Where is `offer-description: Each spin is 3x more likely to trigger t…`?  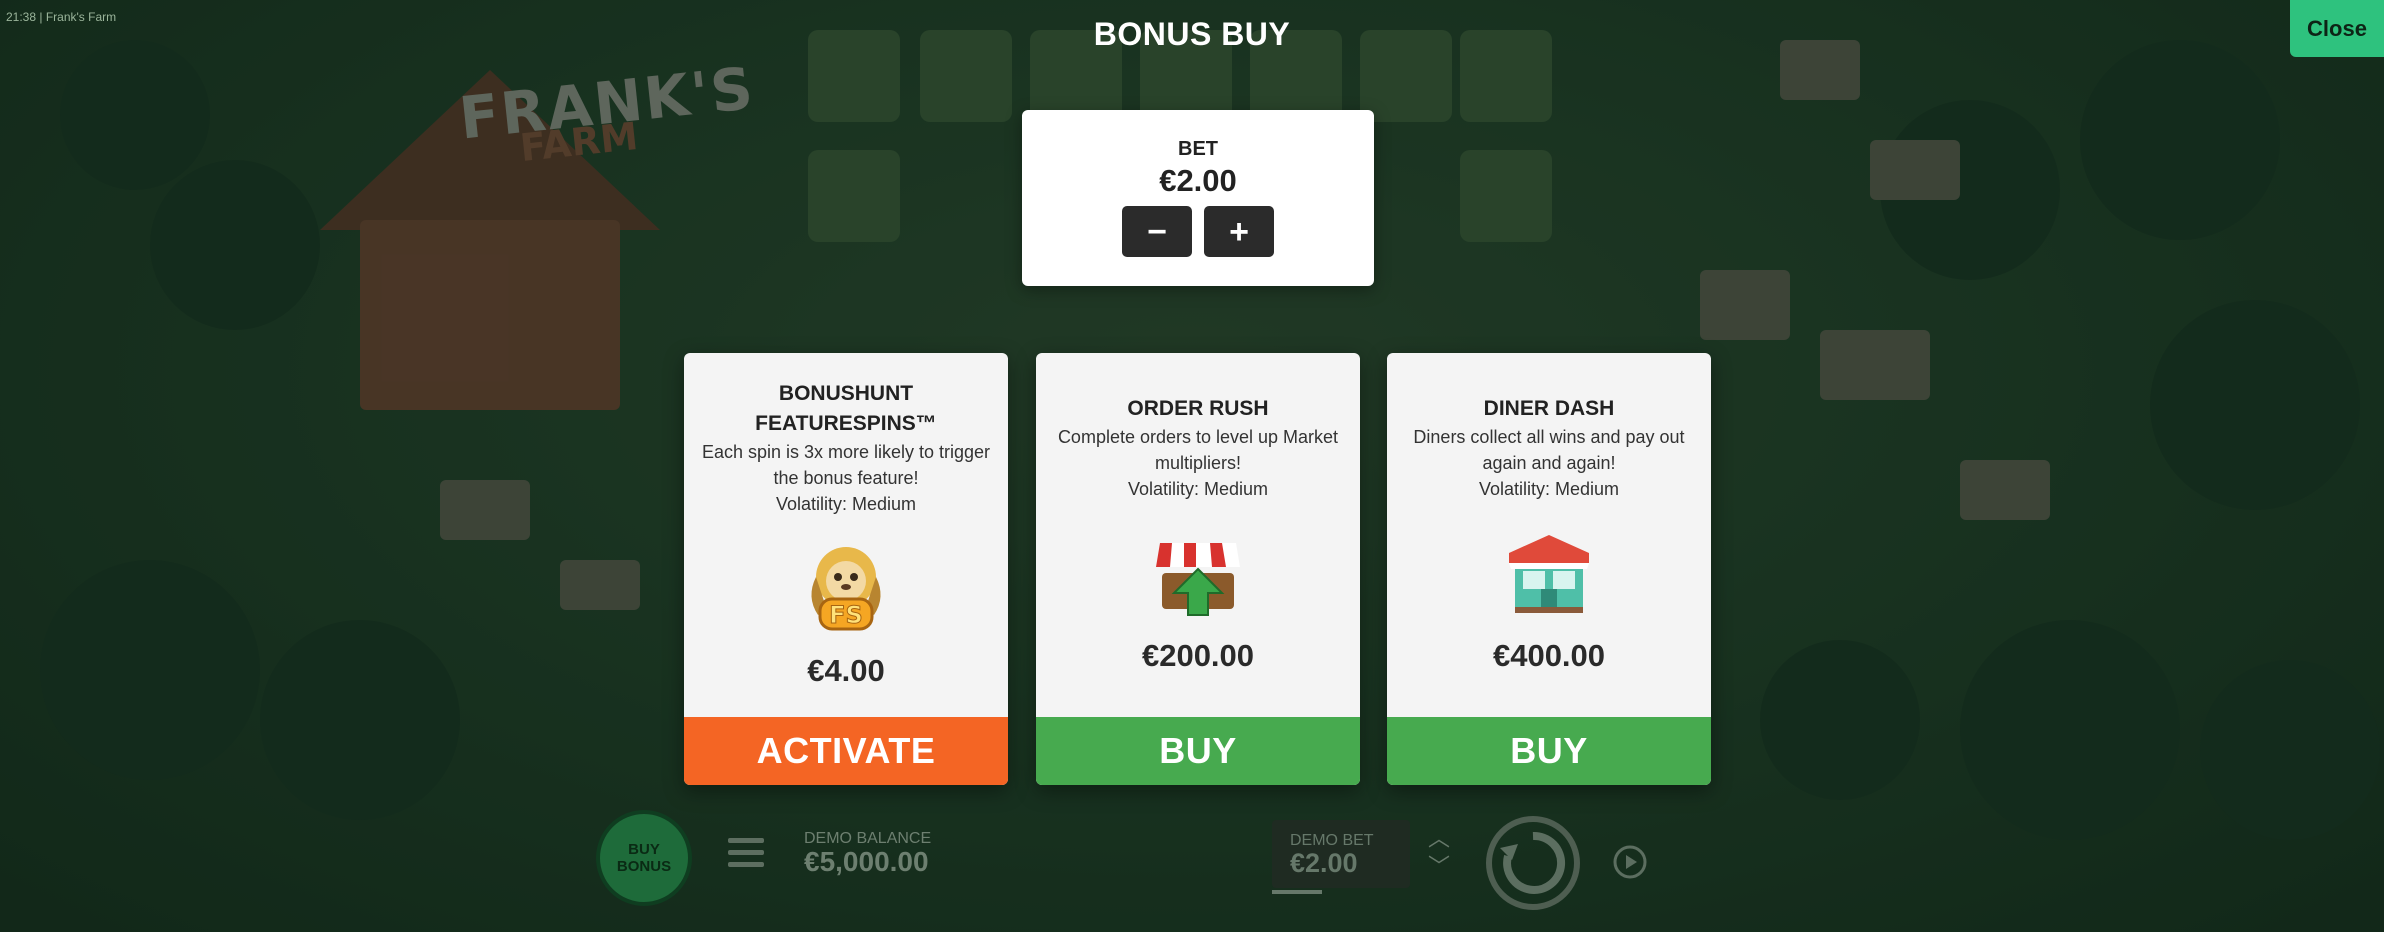 offer-description: Each spin is 3x more likely to trigger t… is located at coordinates (846, 465).